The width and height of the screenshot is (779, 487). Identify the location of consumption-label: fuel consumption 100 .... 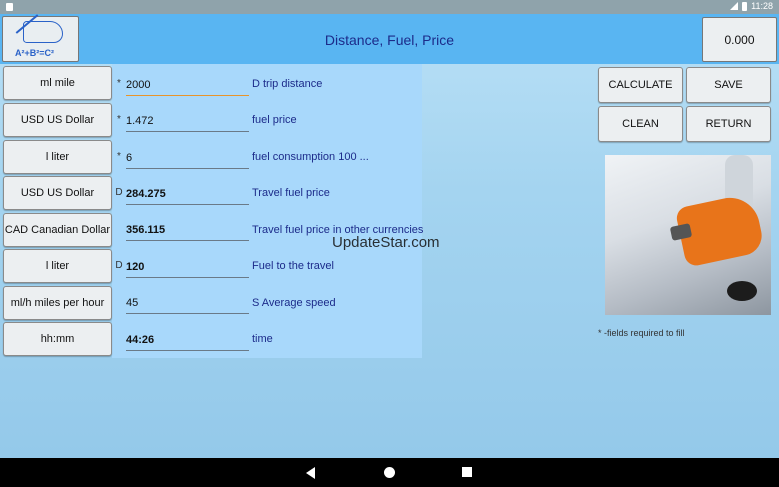
(310, 157).